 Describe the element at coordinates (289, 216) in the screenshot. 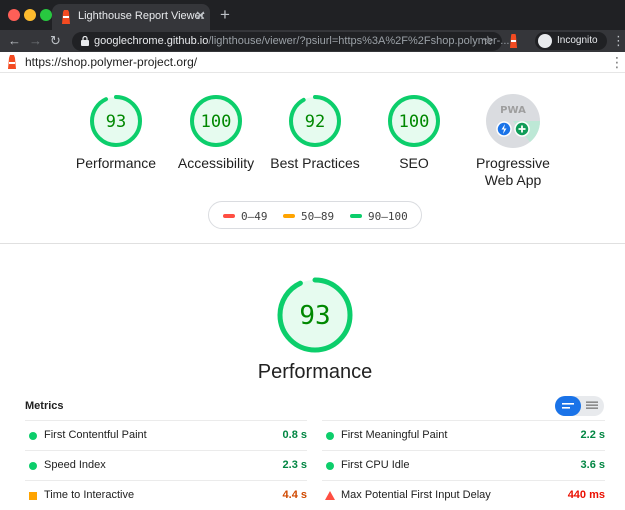

I see `legend-average-swatch` at that location.